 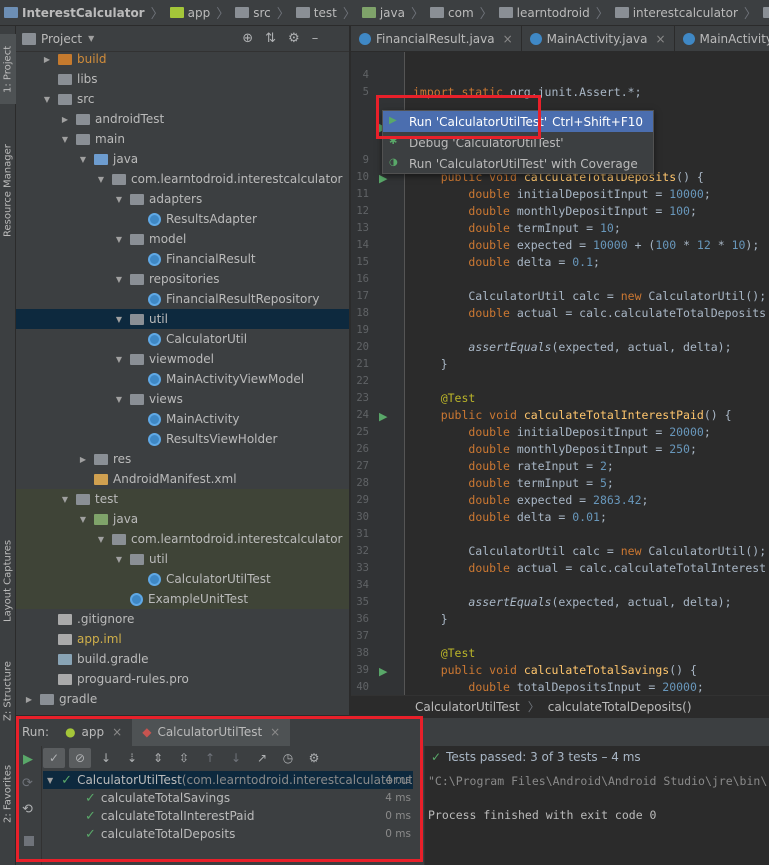 I want to click on context-menu-item: ◑ Run 'CalculatorUtilTest' with Coverage, so click(x=518, y=163).